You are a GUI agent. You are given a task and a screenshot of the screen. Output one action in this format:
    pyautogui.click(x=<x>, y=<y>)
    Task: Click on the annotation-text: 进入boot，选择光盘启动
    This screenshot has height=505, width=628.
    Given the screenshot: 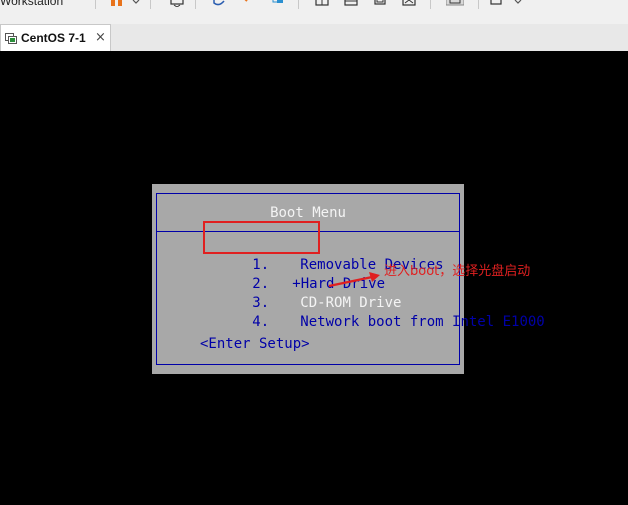 What is the action you would take?
    pyautogui.click(x=457, y=271)
    